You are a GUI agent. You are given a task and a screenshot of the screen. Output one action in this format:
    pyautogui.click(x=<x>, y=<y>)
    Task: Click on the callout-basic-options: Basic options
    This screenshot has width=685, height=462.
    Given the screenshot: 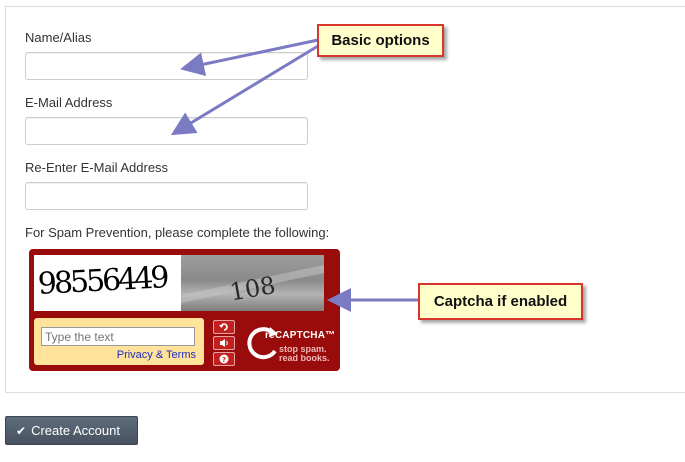 What is the action you would take?
    pyautogui.click(x=380, y=40)
    